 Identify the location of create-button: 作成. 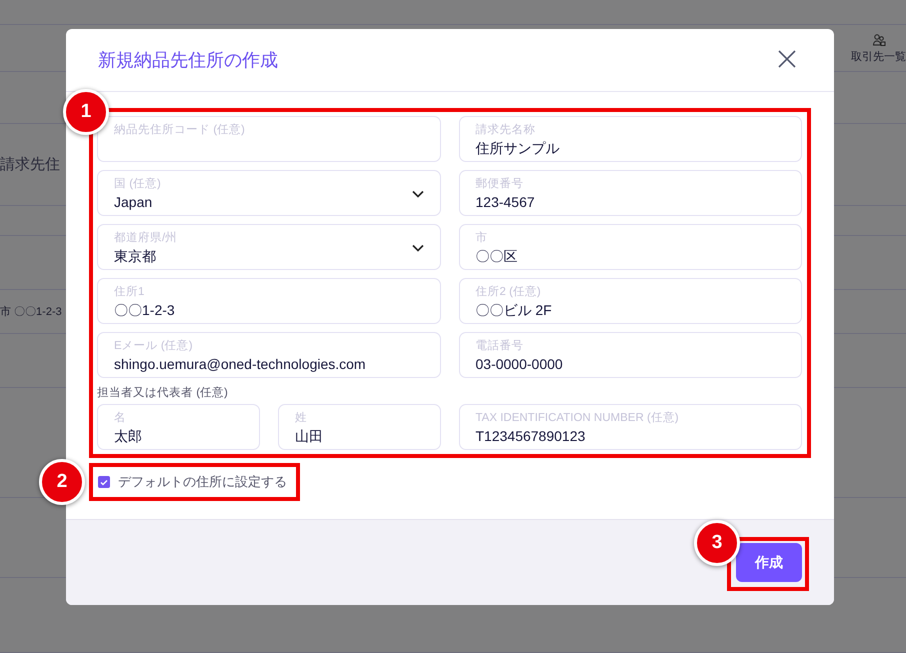
(769, 562).